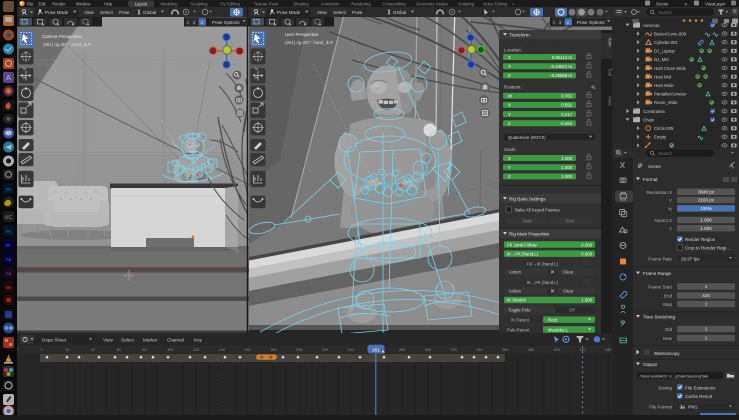 This screenshot has width=739, height=420. What do you see at coordinates (566, 96) in the screenshot?
I see `svg-text: 0.763` at bounding box center [566, 96].